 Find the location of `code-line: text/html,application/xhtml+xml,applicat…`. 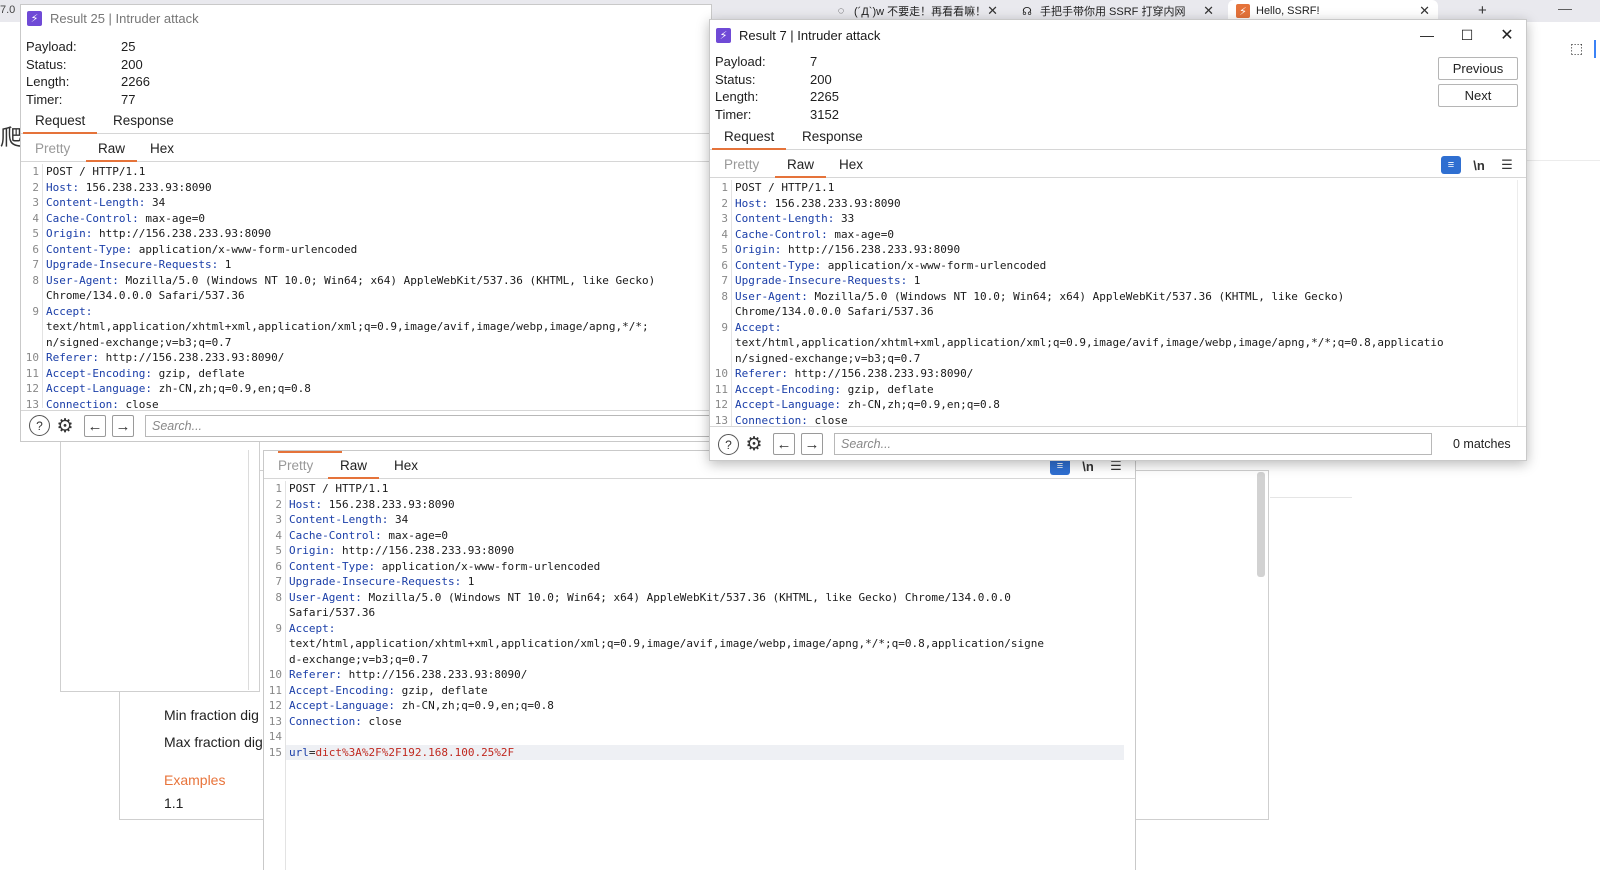

code-line: text/html,application/xhtml+xml,applicat… is located at coordinates (699, 644).